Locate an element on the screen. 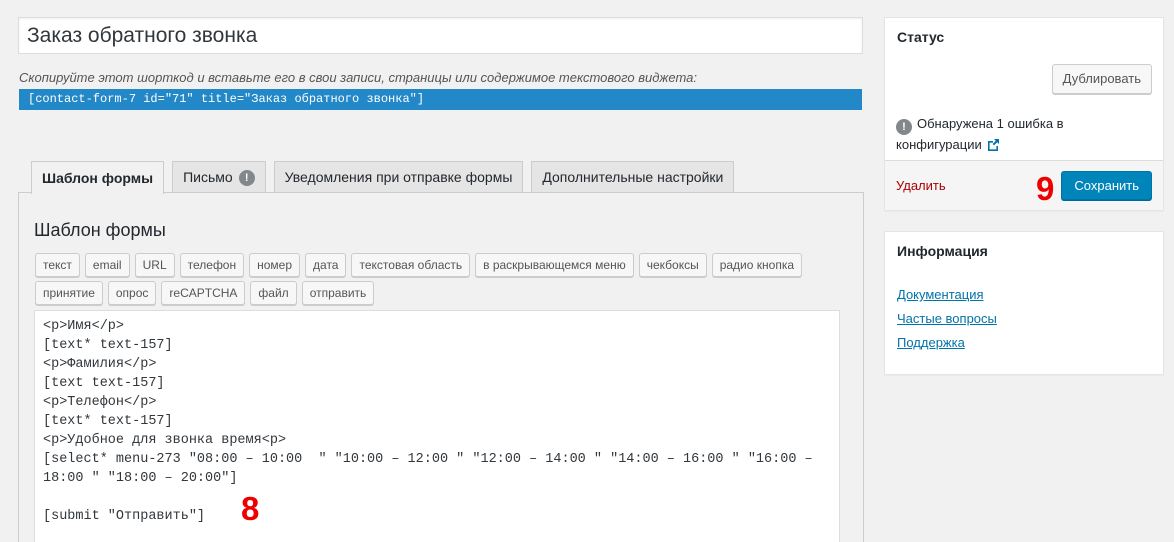 The width and height of the screenshot is (1174, 542). tab-form-template: Шаблон формы is located at coordinates (98, 177).